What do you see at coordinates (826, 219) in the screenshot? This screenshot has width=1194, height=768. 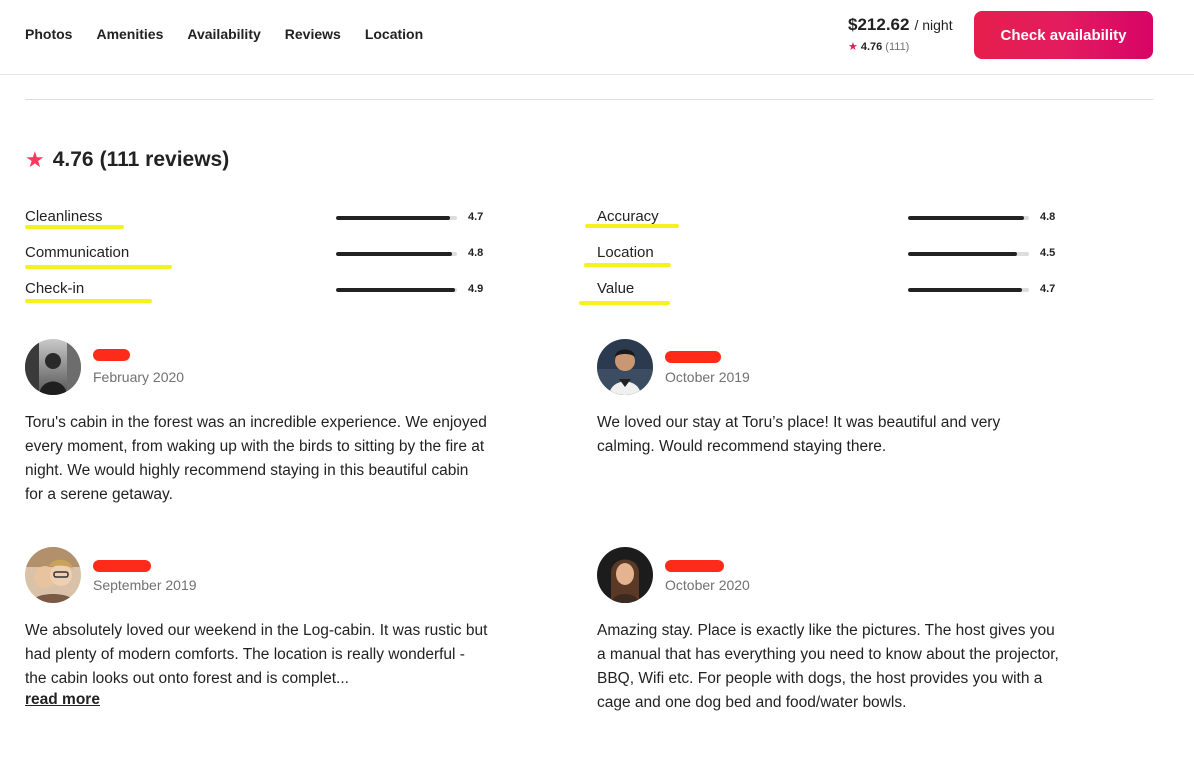 I see `rating-accuracy: Accuracy 4.8` at bounding box center [826, 219].